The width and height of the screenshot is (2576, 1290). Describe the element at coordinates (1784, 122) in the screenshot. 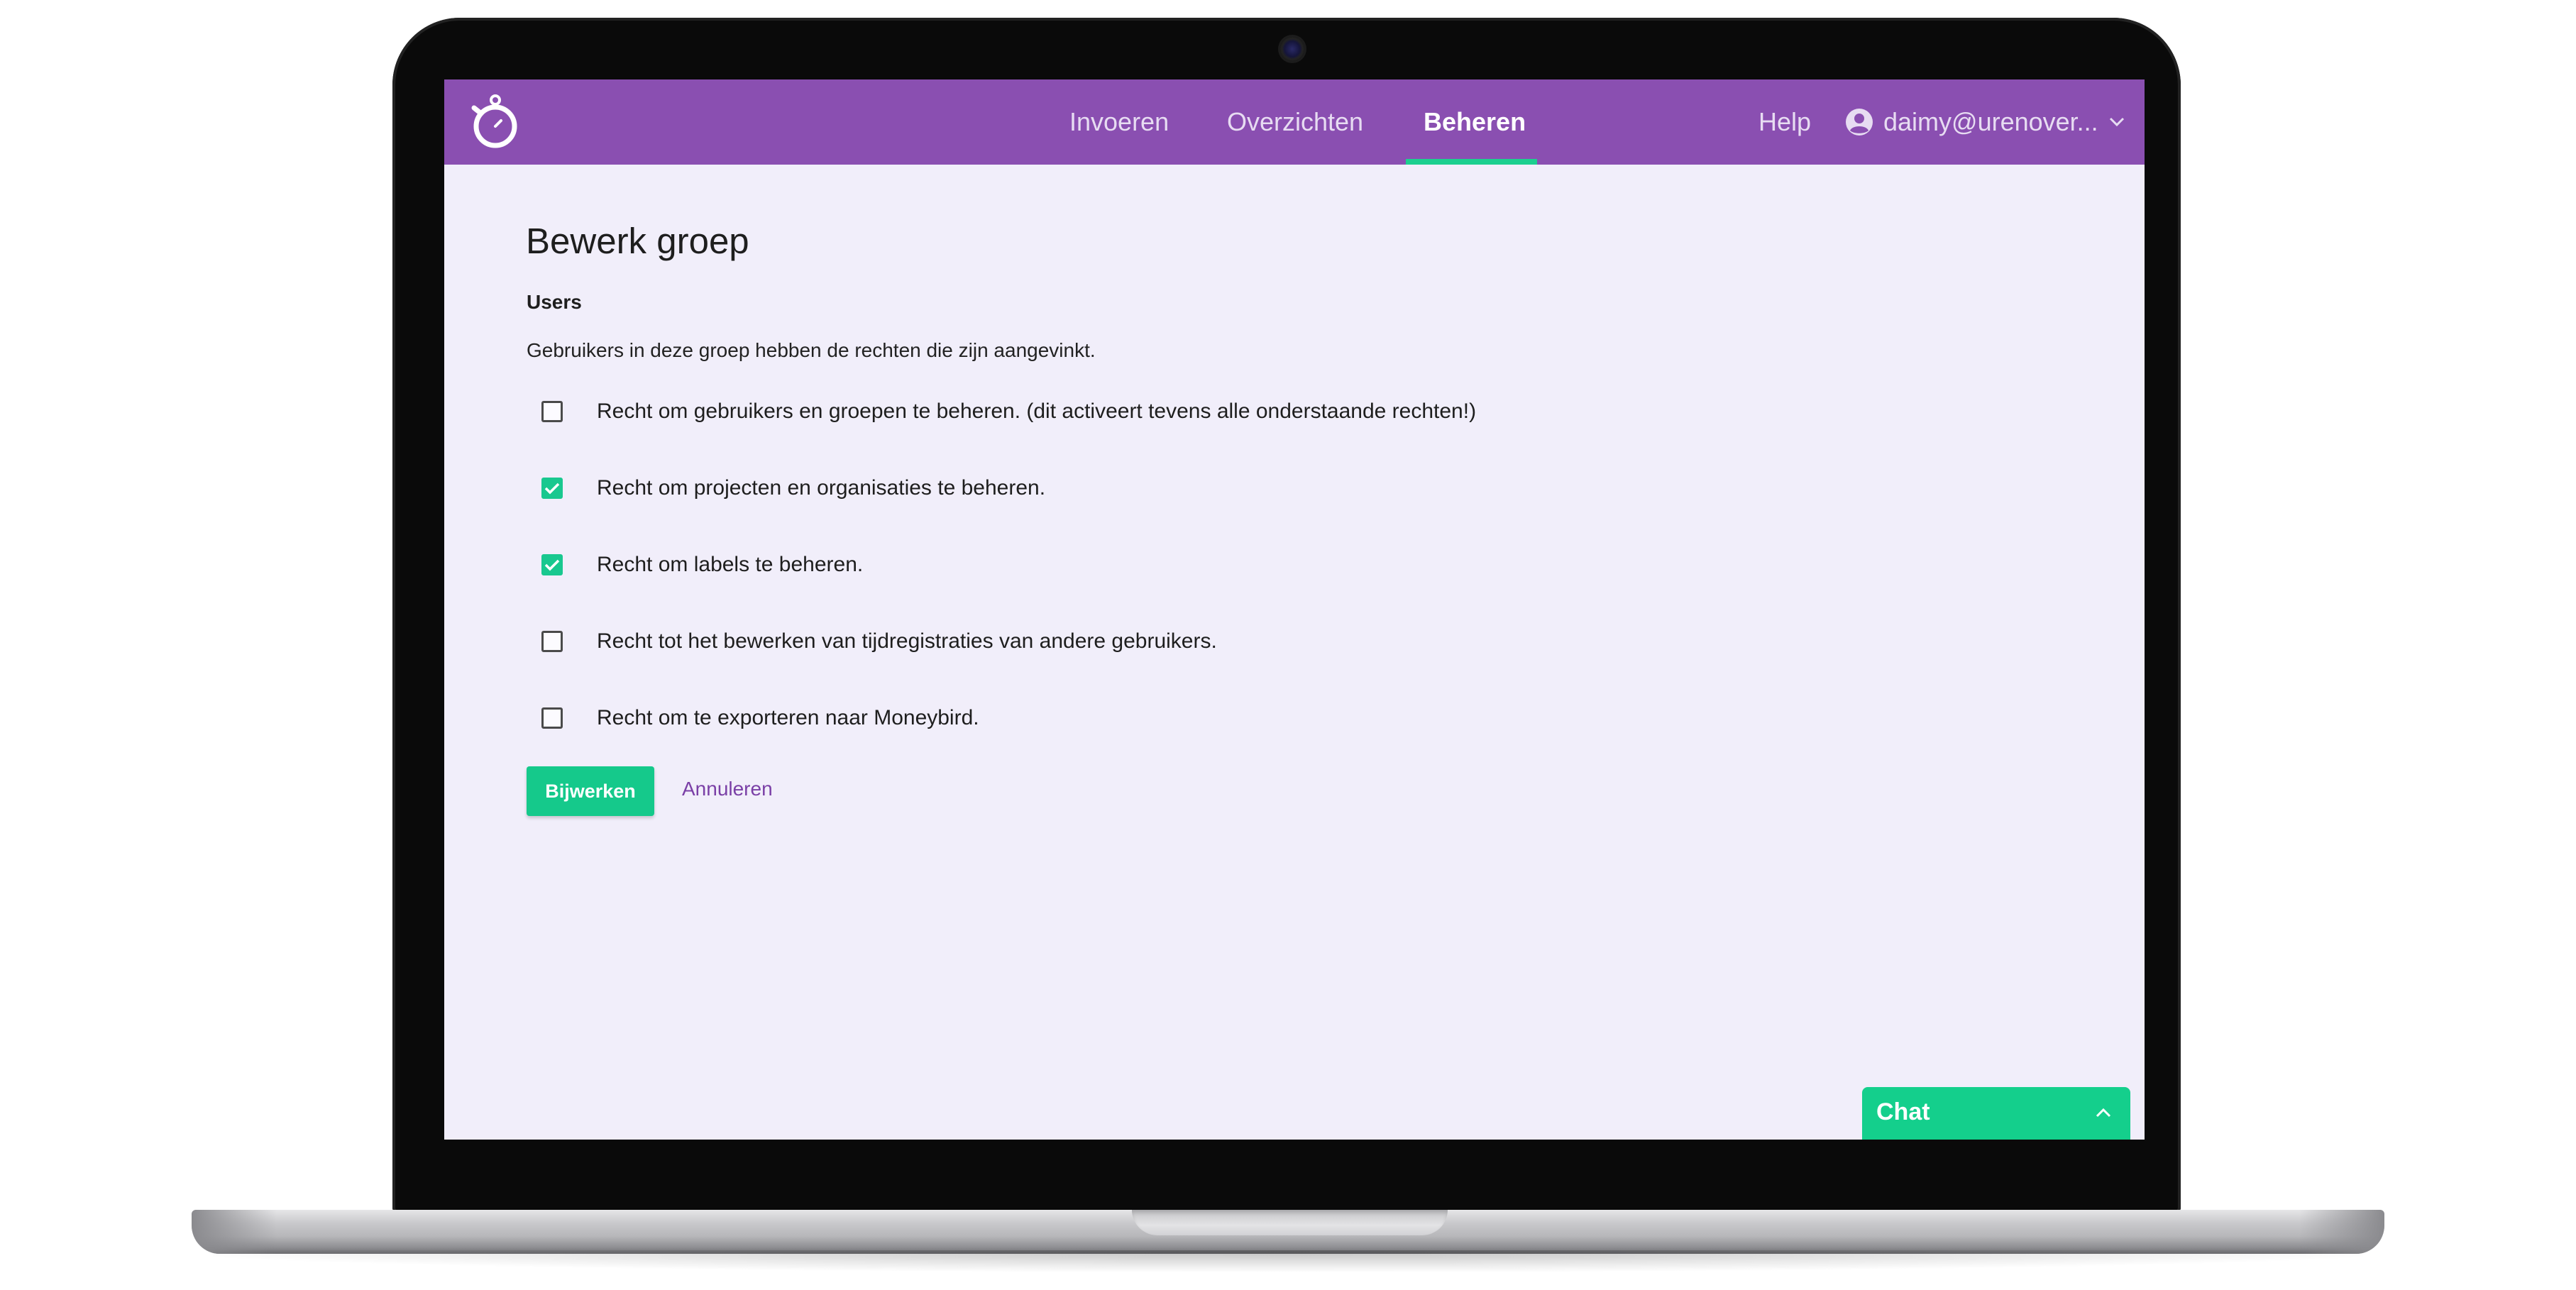

I see `nav-item-help: Help` at that location.